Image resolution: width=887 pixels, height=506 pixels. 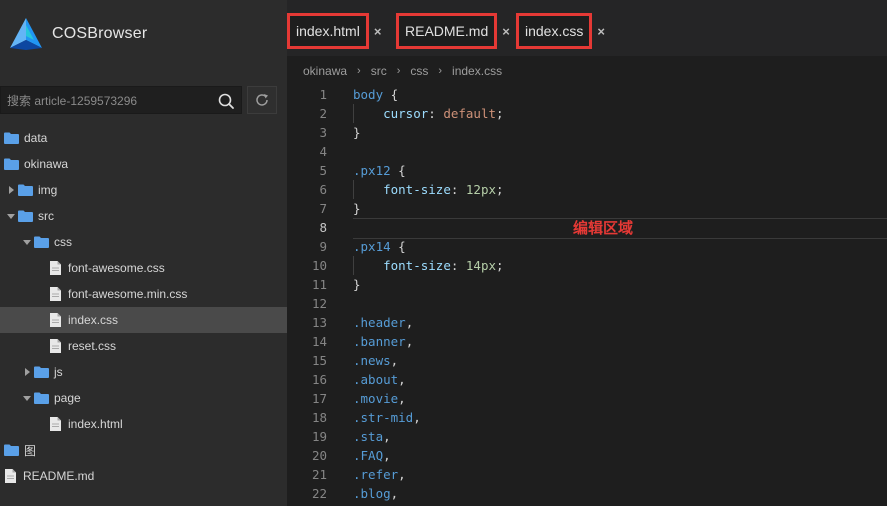 I want to click on code-line: 6 font-size: 12px;, so click(x=587, y=189).